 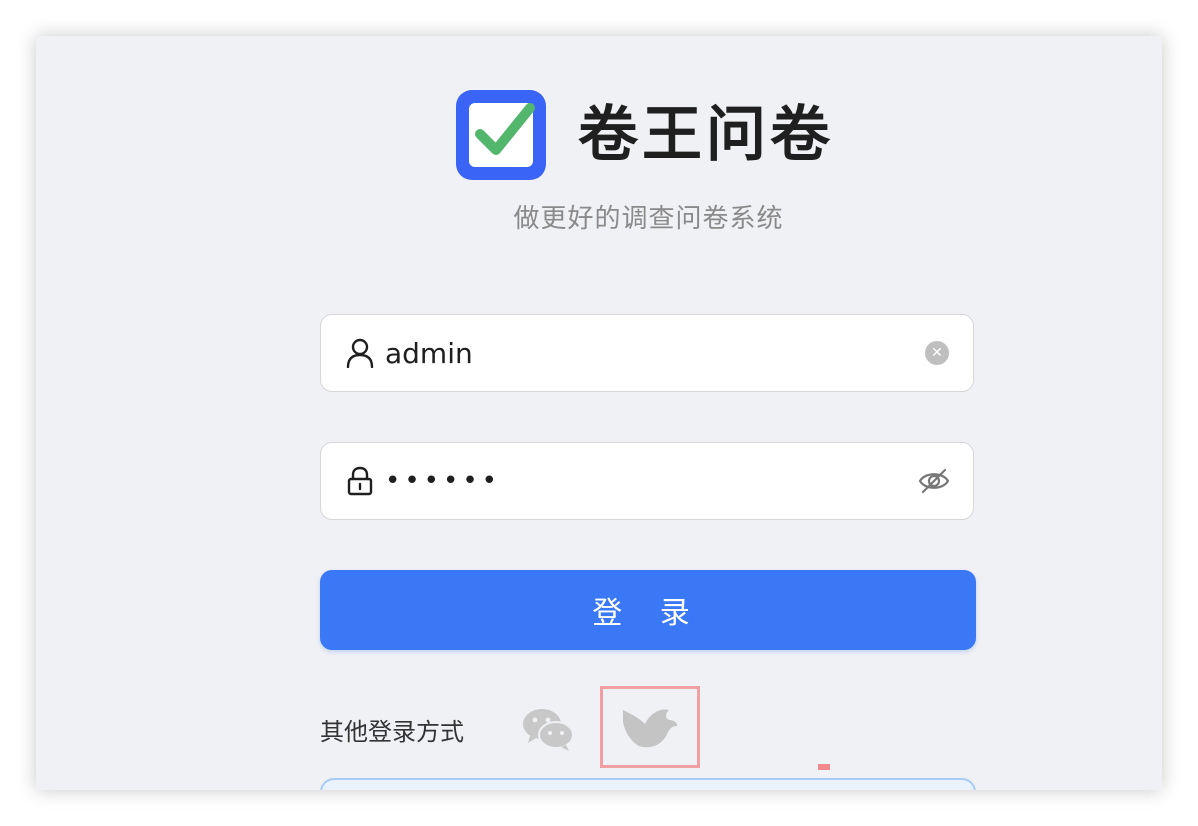 What do you see at coordinates (501, 135) in the screenshot?
I see `checkbox-logo-icon` at bounding box center [501, 135].